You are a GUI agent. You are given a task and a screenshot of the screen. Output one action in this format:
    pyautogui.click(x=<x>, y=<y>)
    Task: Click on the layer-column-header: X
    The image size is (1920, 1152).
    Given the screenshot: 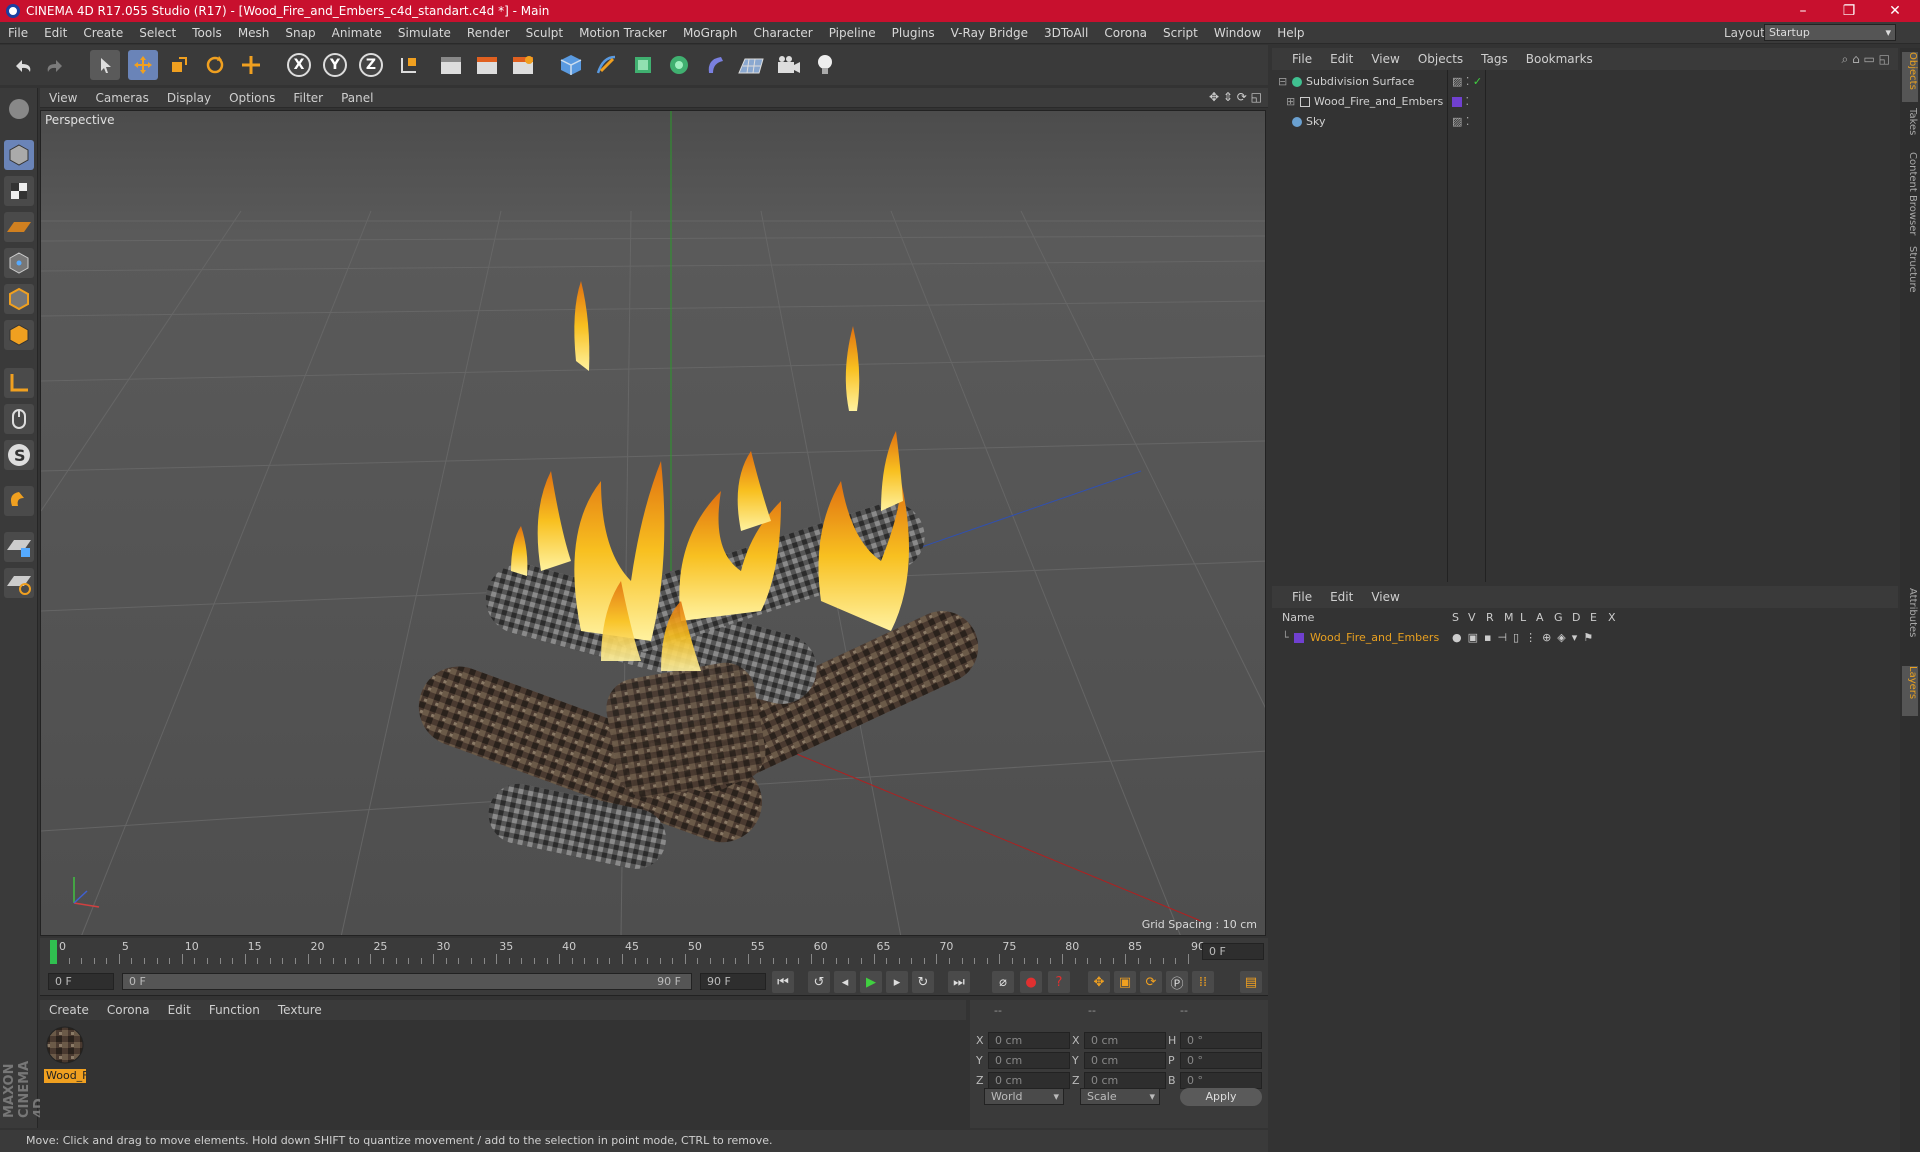 What is the action you would take?
    pyautogui.click(x=1612, y=617)
    